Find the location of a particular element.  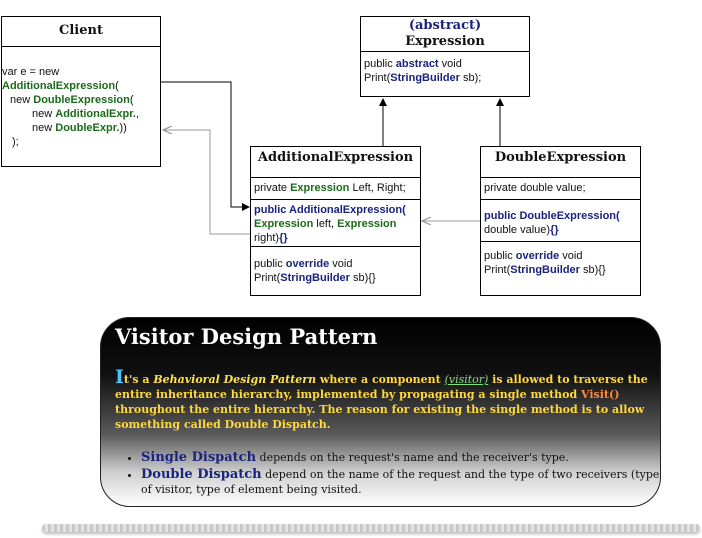

additional-ctor-type-2: Expression is located at coordinates (367, 224).